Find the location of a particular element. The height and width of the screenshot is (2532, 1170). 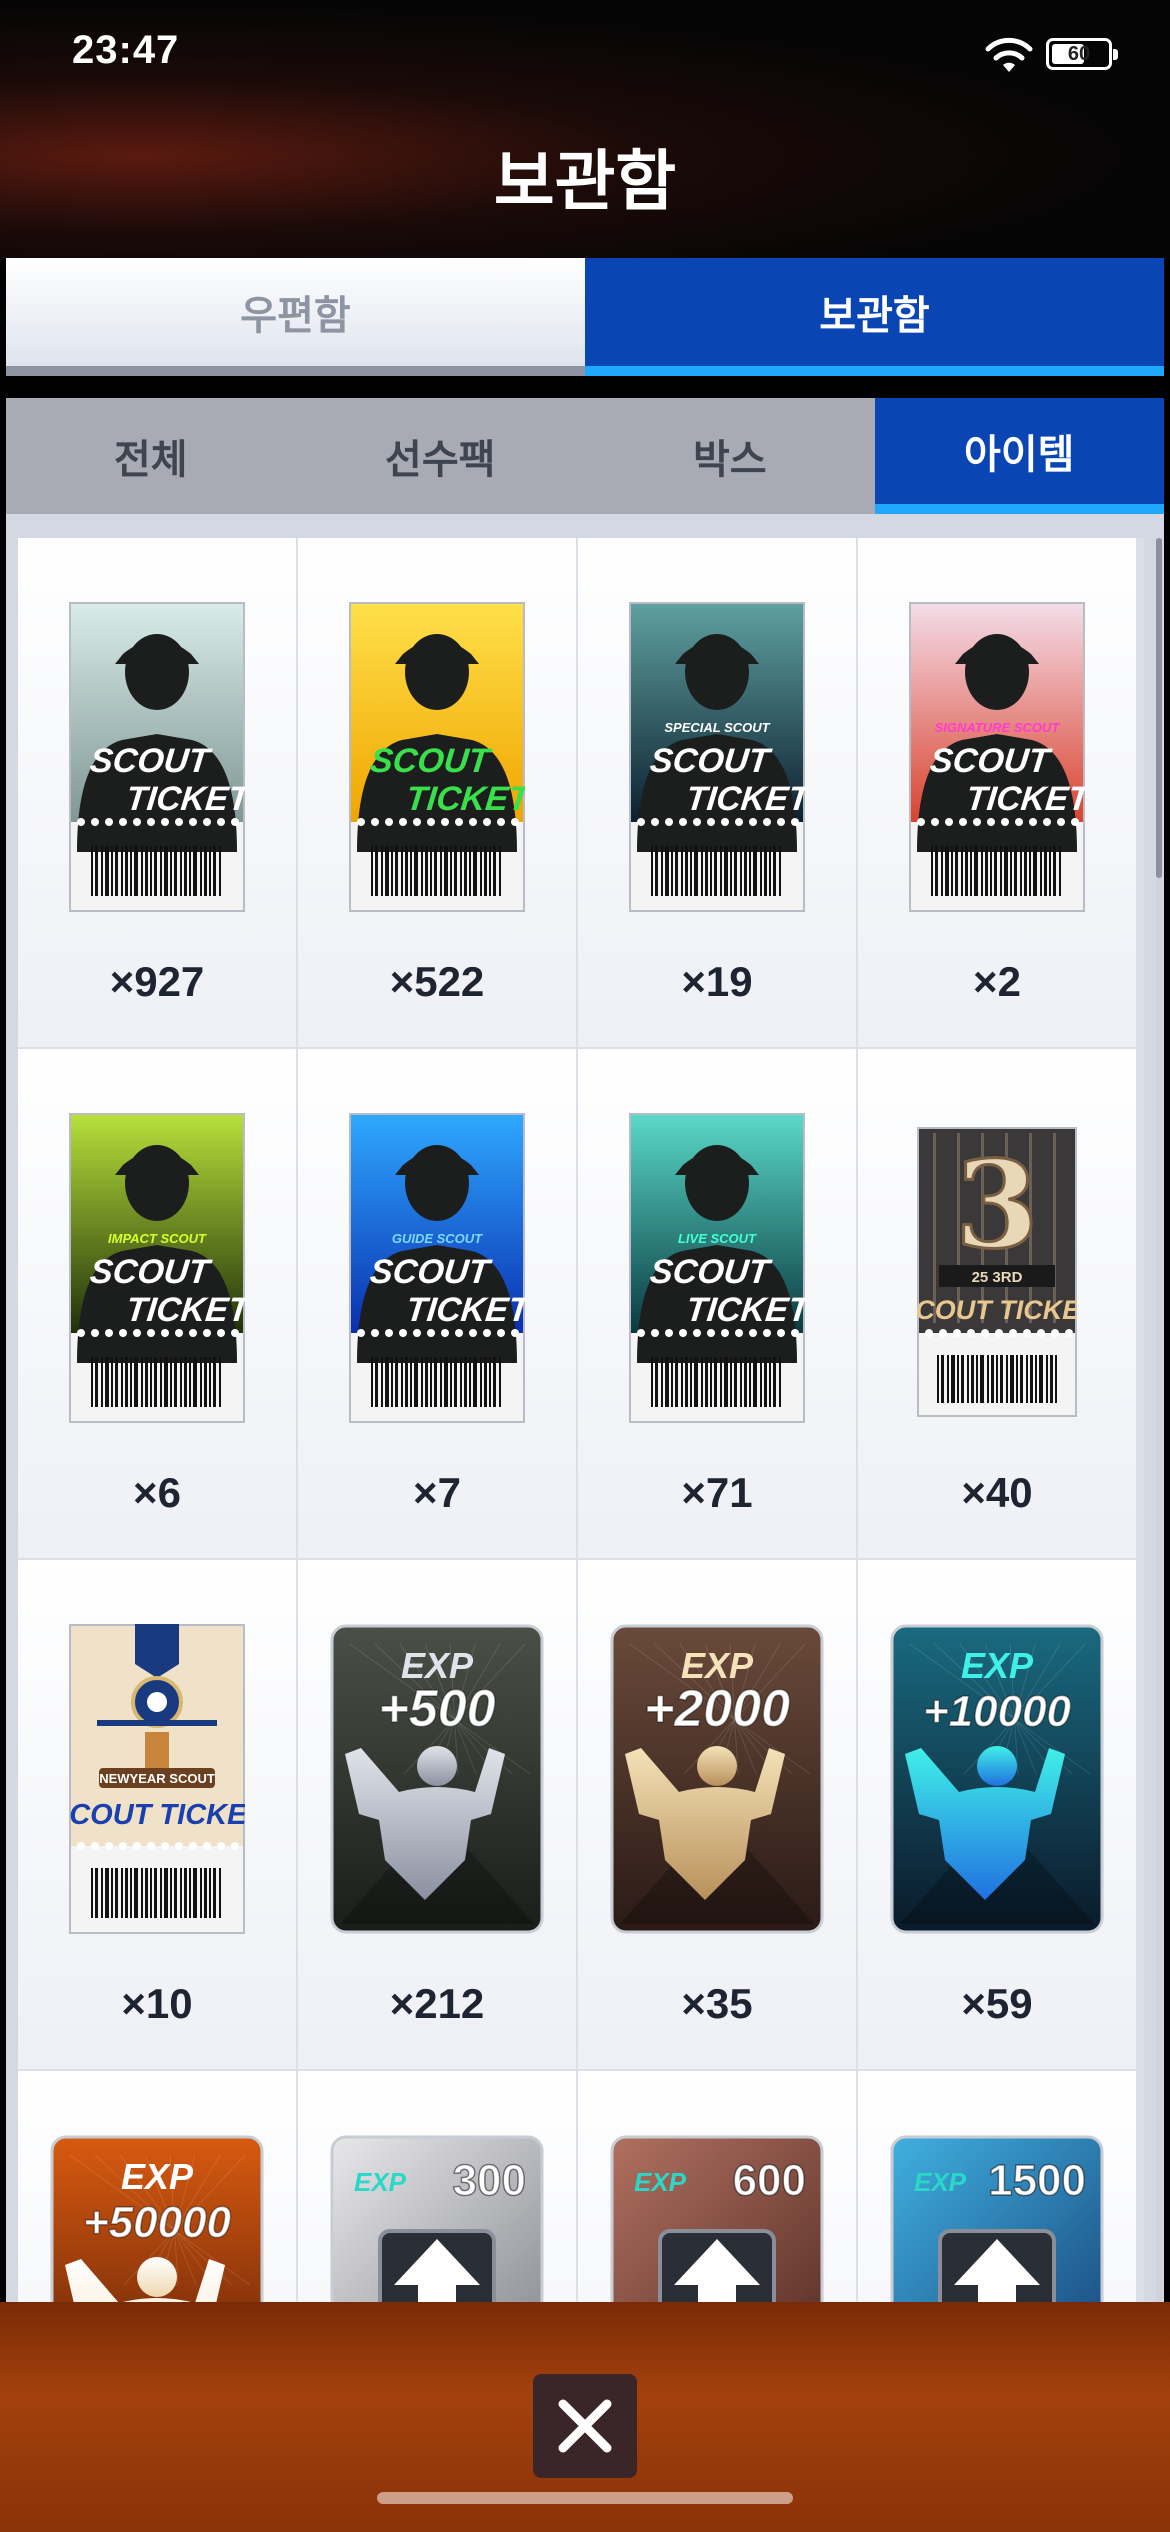

scout-ticket-25-3rd-icon: 325 3RD SCOUT TICKET is located at coordinates (997, 1272).